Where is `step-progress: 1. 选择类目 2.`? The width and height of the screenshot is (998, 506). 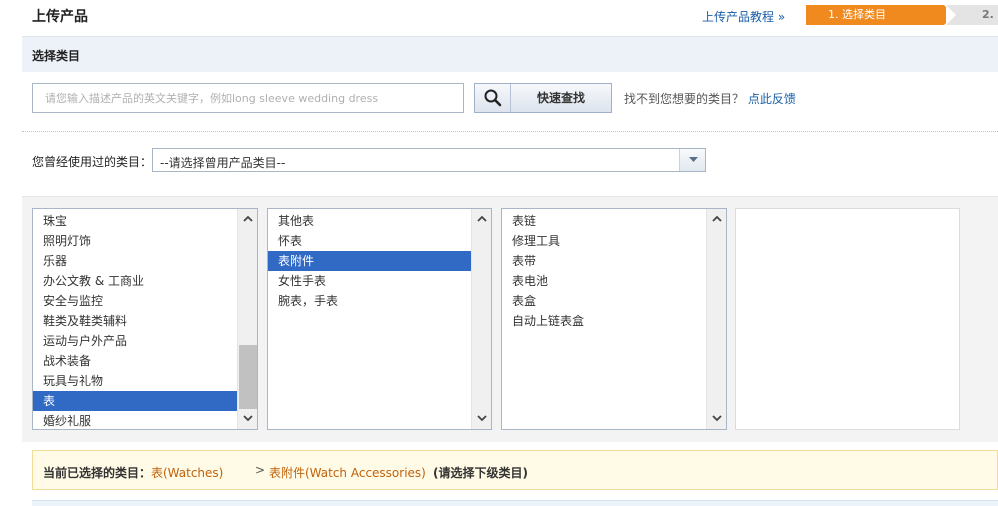
step-progress: 1. 选择类目 2. is located at coordinates (902, 15).